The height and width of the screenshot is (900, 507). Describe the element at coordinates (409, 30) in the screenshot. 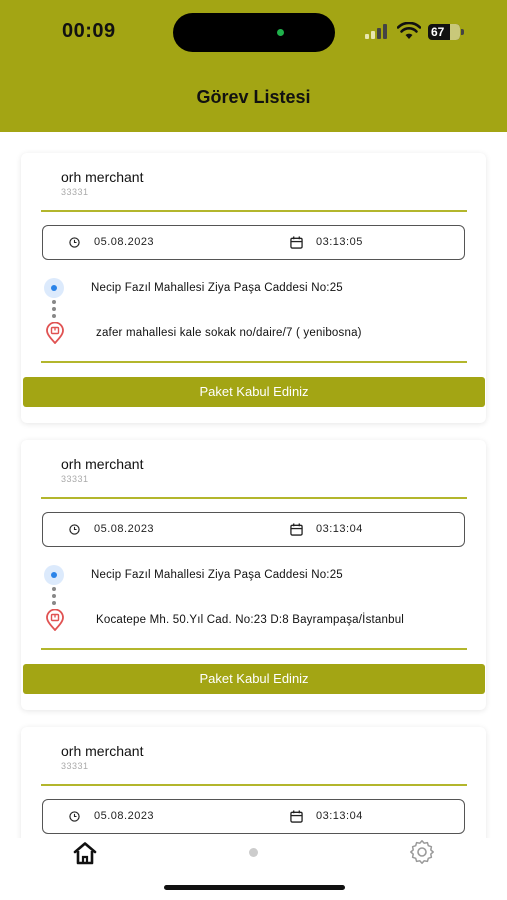

I see `wifi-icon` at that location.